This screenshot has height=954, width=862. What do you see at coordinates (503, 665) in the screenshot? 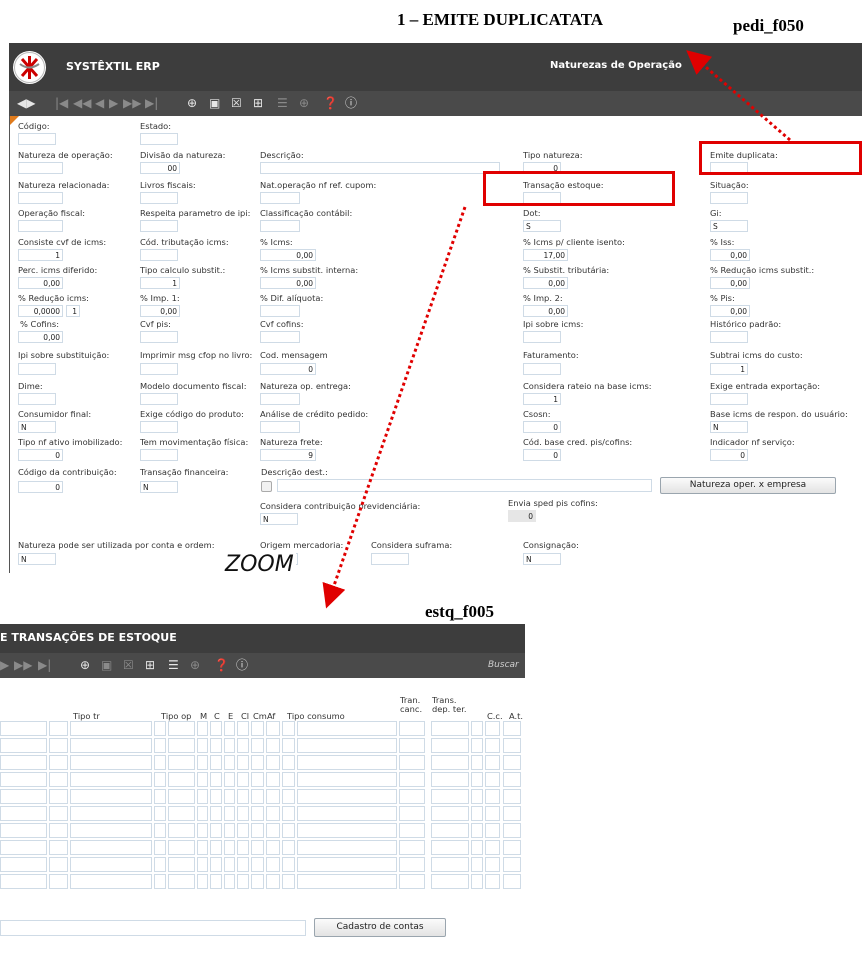
I see `buscar-link: Buscar` at bounding box center [503, 665].